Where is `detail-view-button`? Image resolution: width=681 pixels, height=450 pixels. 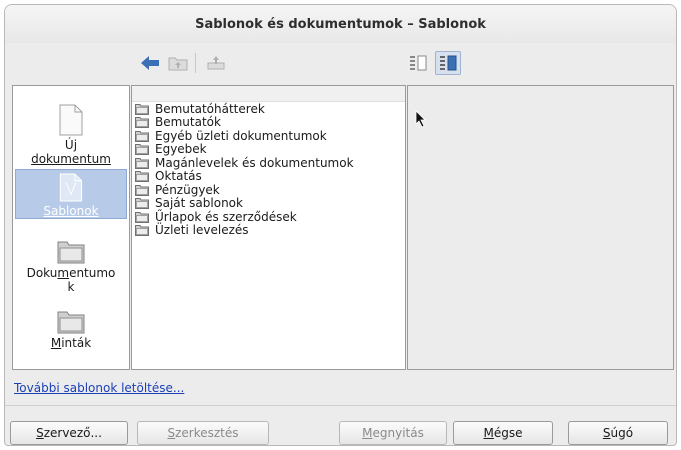
detail-view-button is located at coordinates (448, 63).